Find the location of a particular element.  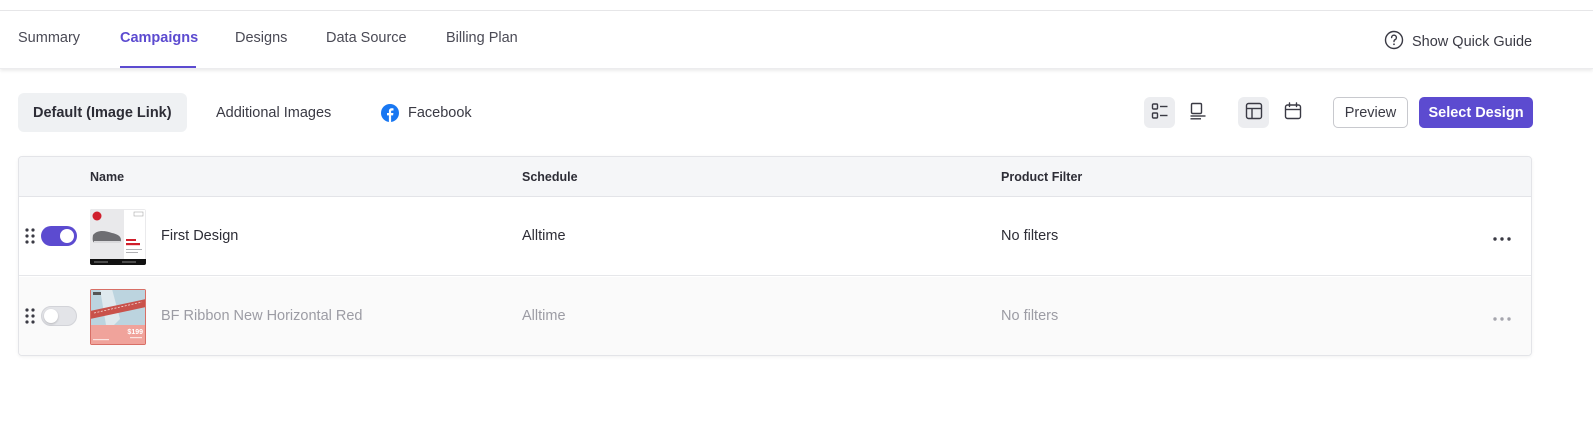

design-name: BF Ribbon New Horizontal Red is located at coordinates (262, 316).